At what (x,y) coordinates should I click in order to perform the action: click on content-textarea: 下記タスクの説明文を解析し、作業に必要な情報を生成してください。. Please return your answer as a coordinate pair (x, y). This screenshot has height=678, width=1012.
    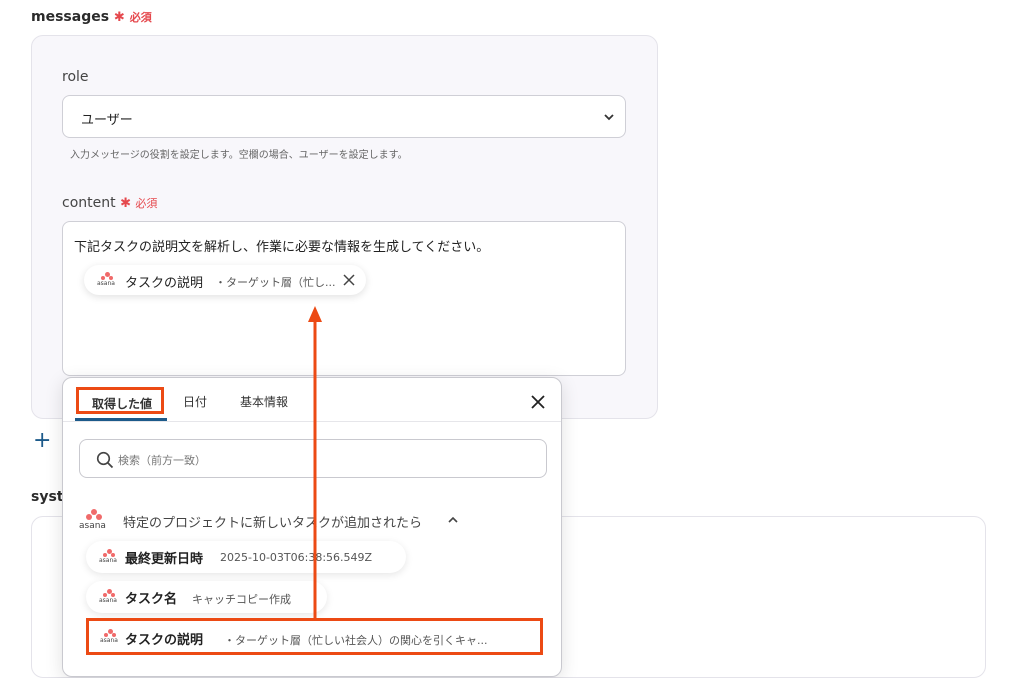
    Looking at the image, I should click on (344, 298).